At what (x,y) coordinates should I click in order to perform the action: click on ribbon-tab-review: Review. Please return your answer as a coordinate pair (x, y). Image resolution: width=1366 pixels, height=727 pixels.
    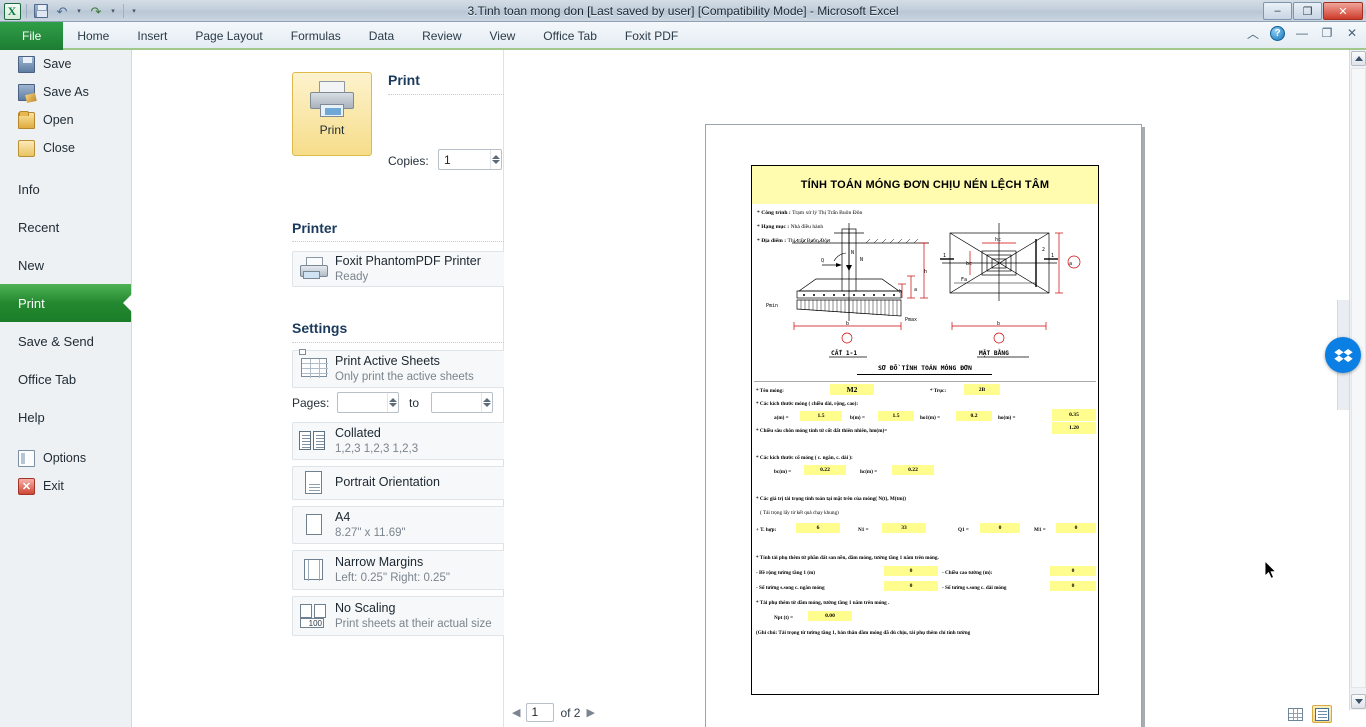
    Looking at the image, I should click on (441, 36).